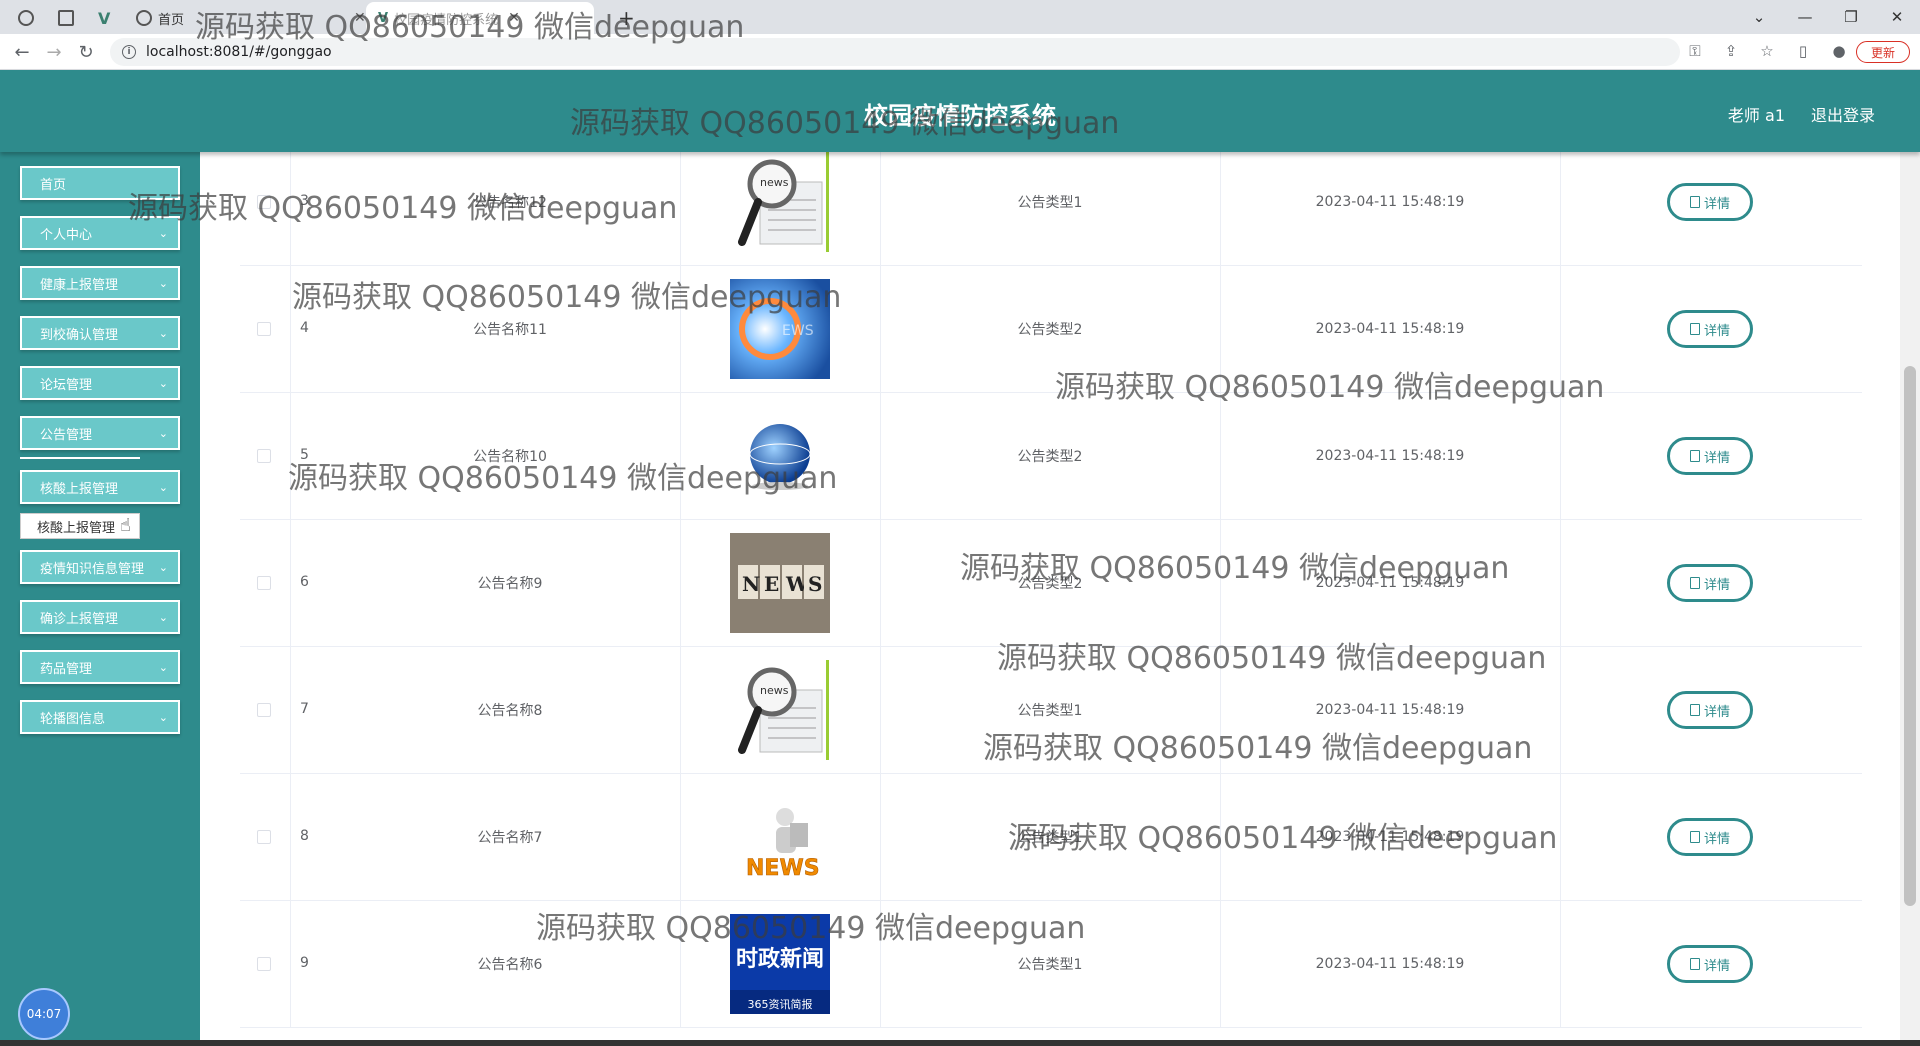 This screenshot has width=1920, height=1046. Describe the element at coordinates (480, 18) in the screenshot. I see `tab-app: V 校园疫情防控系统 ✕` at that location.